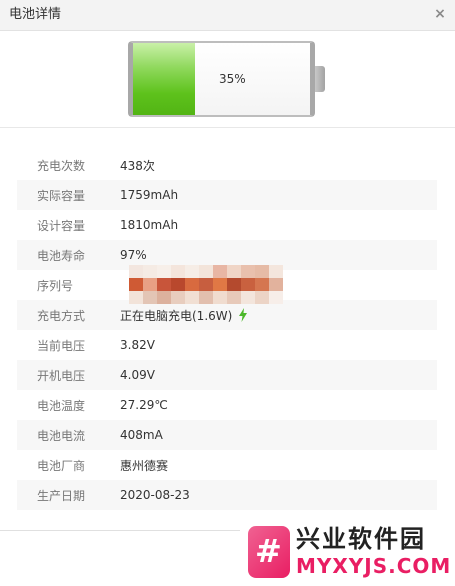  I want to click on detail-label: 生产日期, so click(61, 495).